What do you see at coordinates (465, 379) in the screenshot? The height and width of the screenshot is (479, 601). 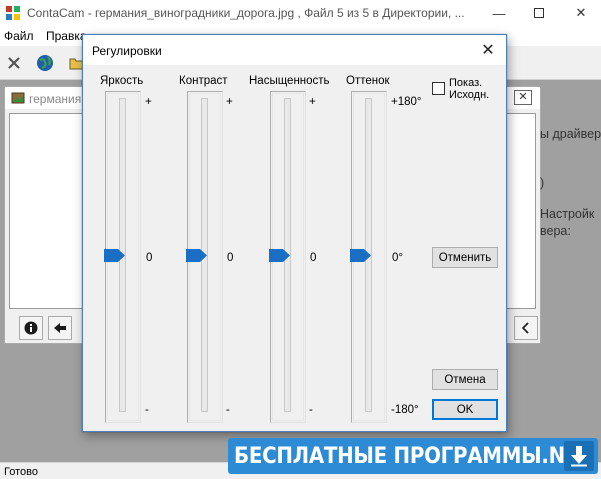 I see `cancel-button: Отмена` at bounding box center [465, 379].